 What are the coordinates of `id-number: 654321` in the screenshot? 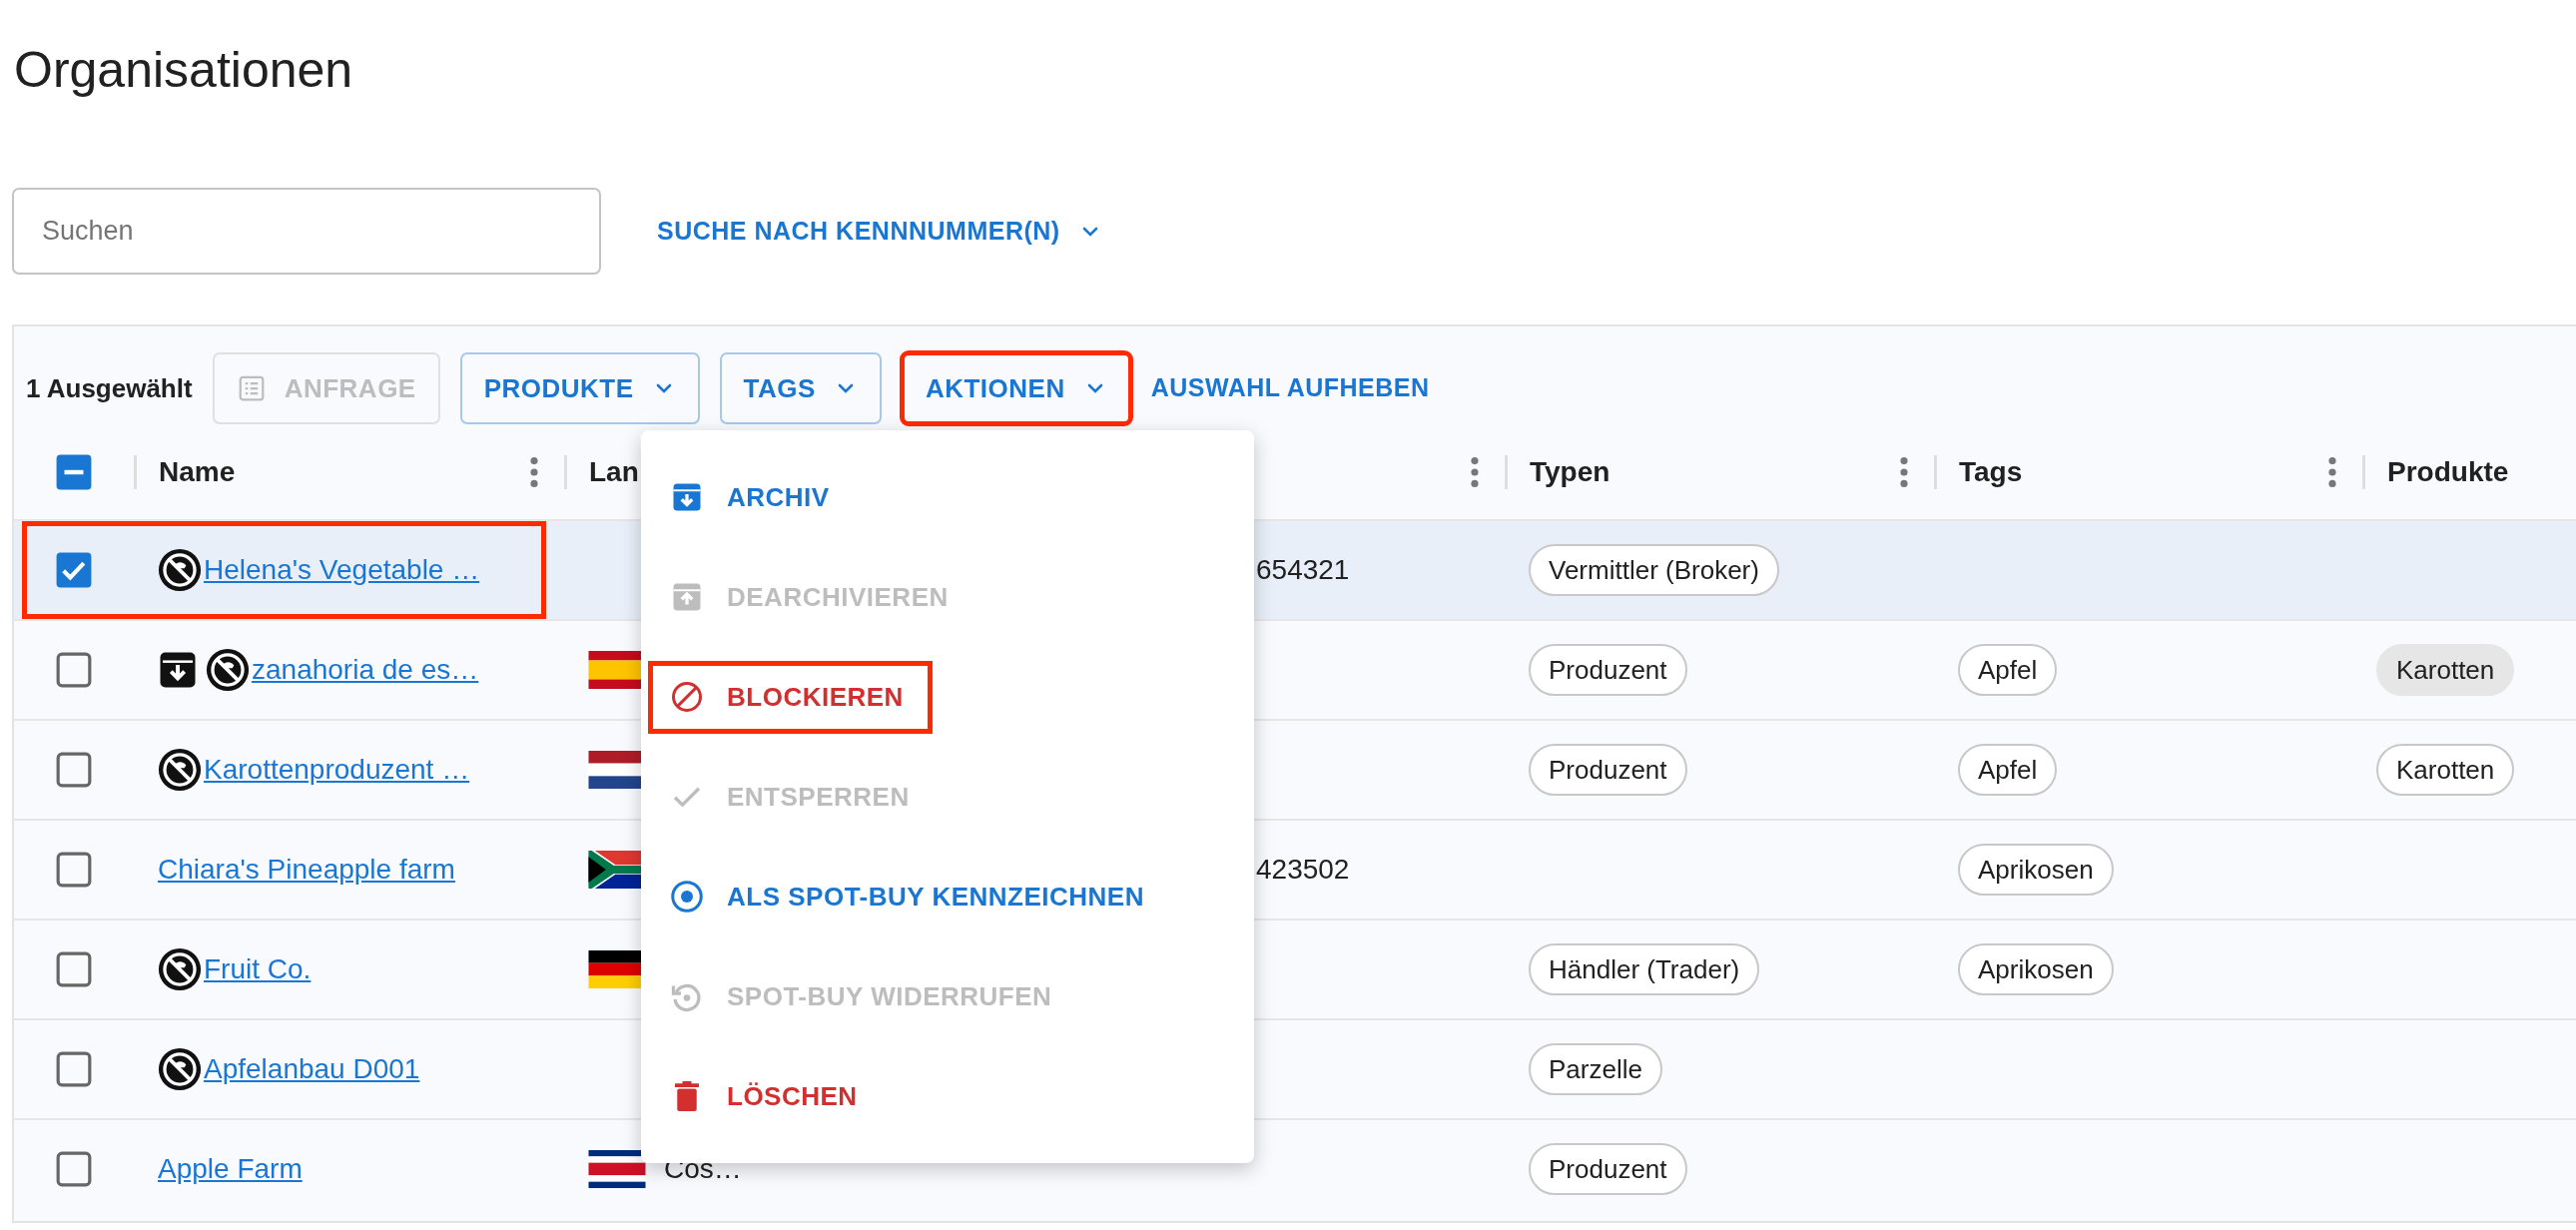 It's located at (1303, 570).